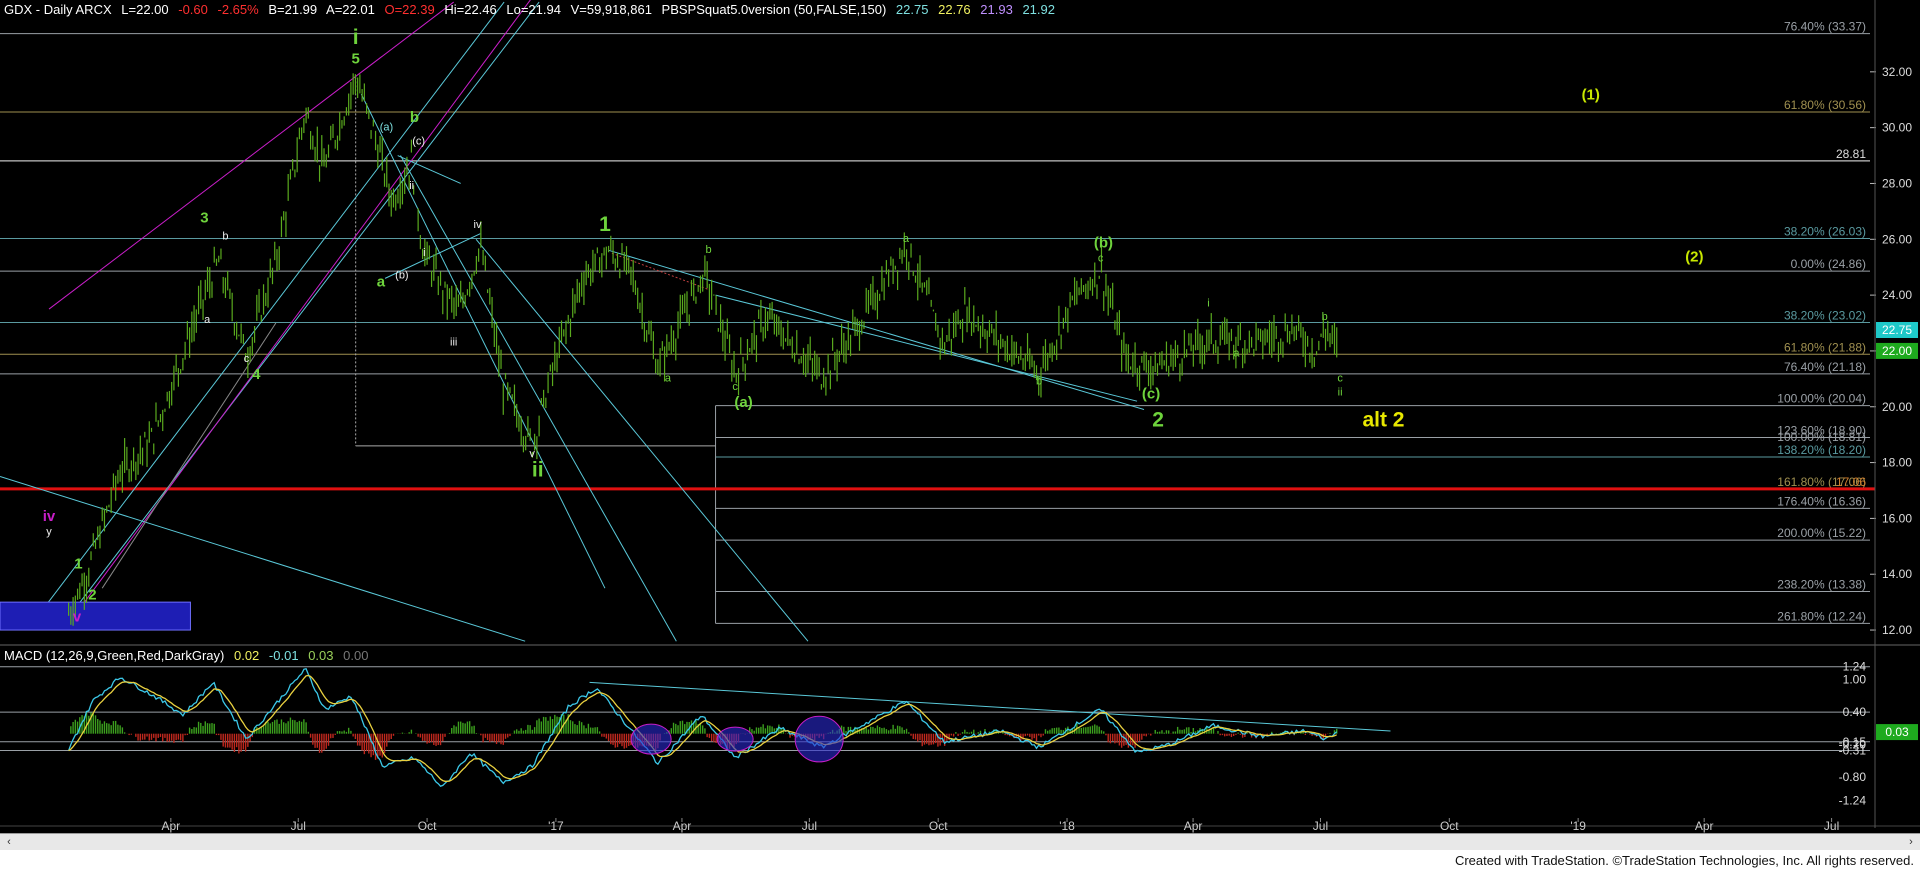 The image size is (1920, 870). I want to click on last-price: L=22.00, so click(145, 9).